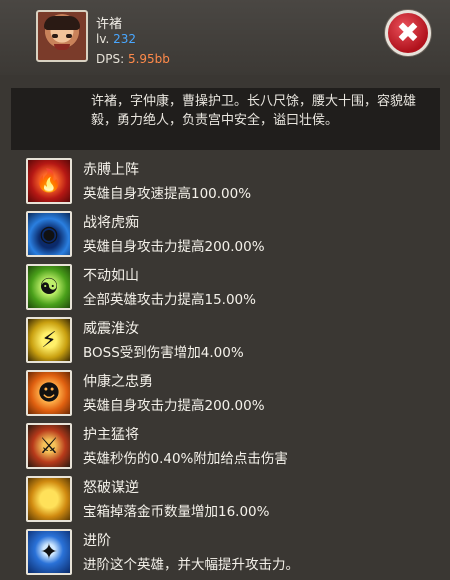  What do you see at coordinates (125, 39) in the screenshot?
I see `hero-level-value: 232` at bounding box center [125, 39].